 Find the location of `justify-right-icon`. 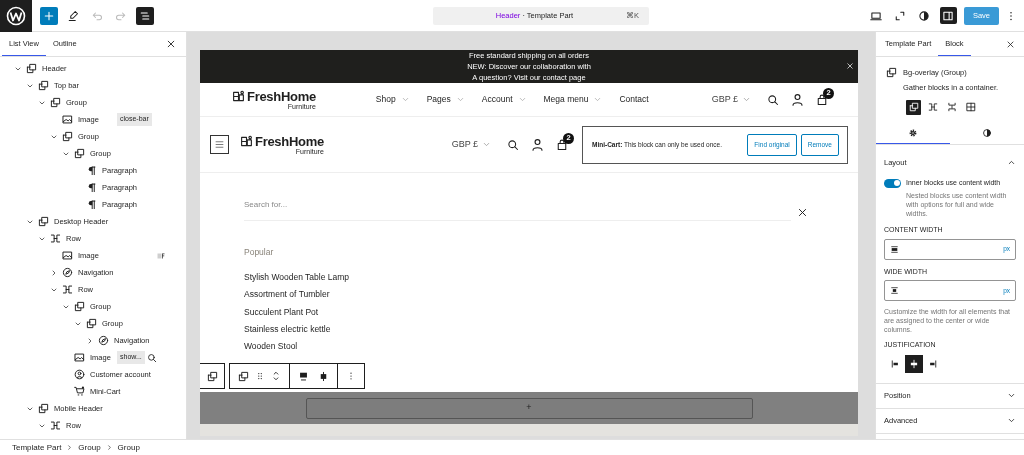

justify-right-icon is located at coordinates (932, 363).